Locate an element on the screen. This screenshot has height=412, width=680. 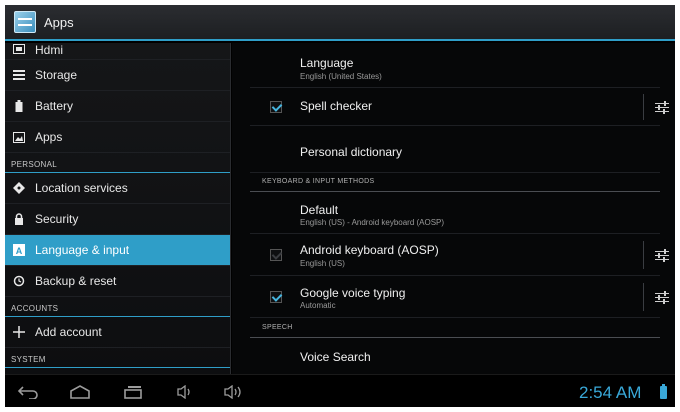
hdmi-icon is located at coordinates (19, 49).